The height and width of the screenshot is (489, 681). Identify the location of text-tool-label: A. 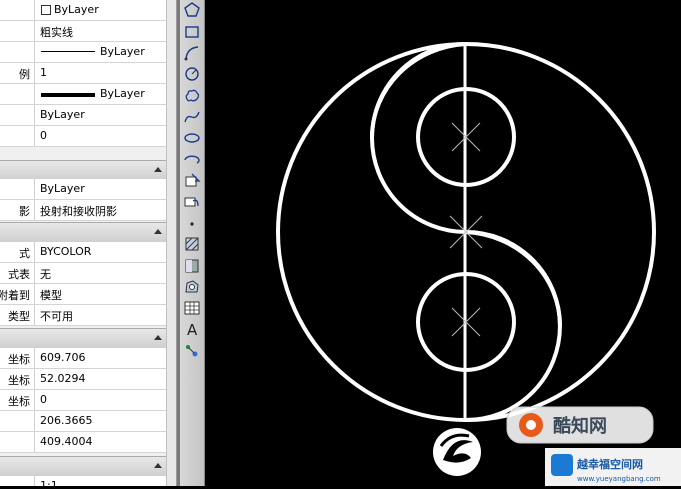
(192, 330).